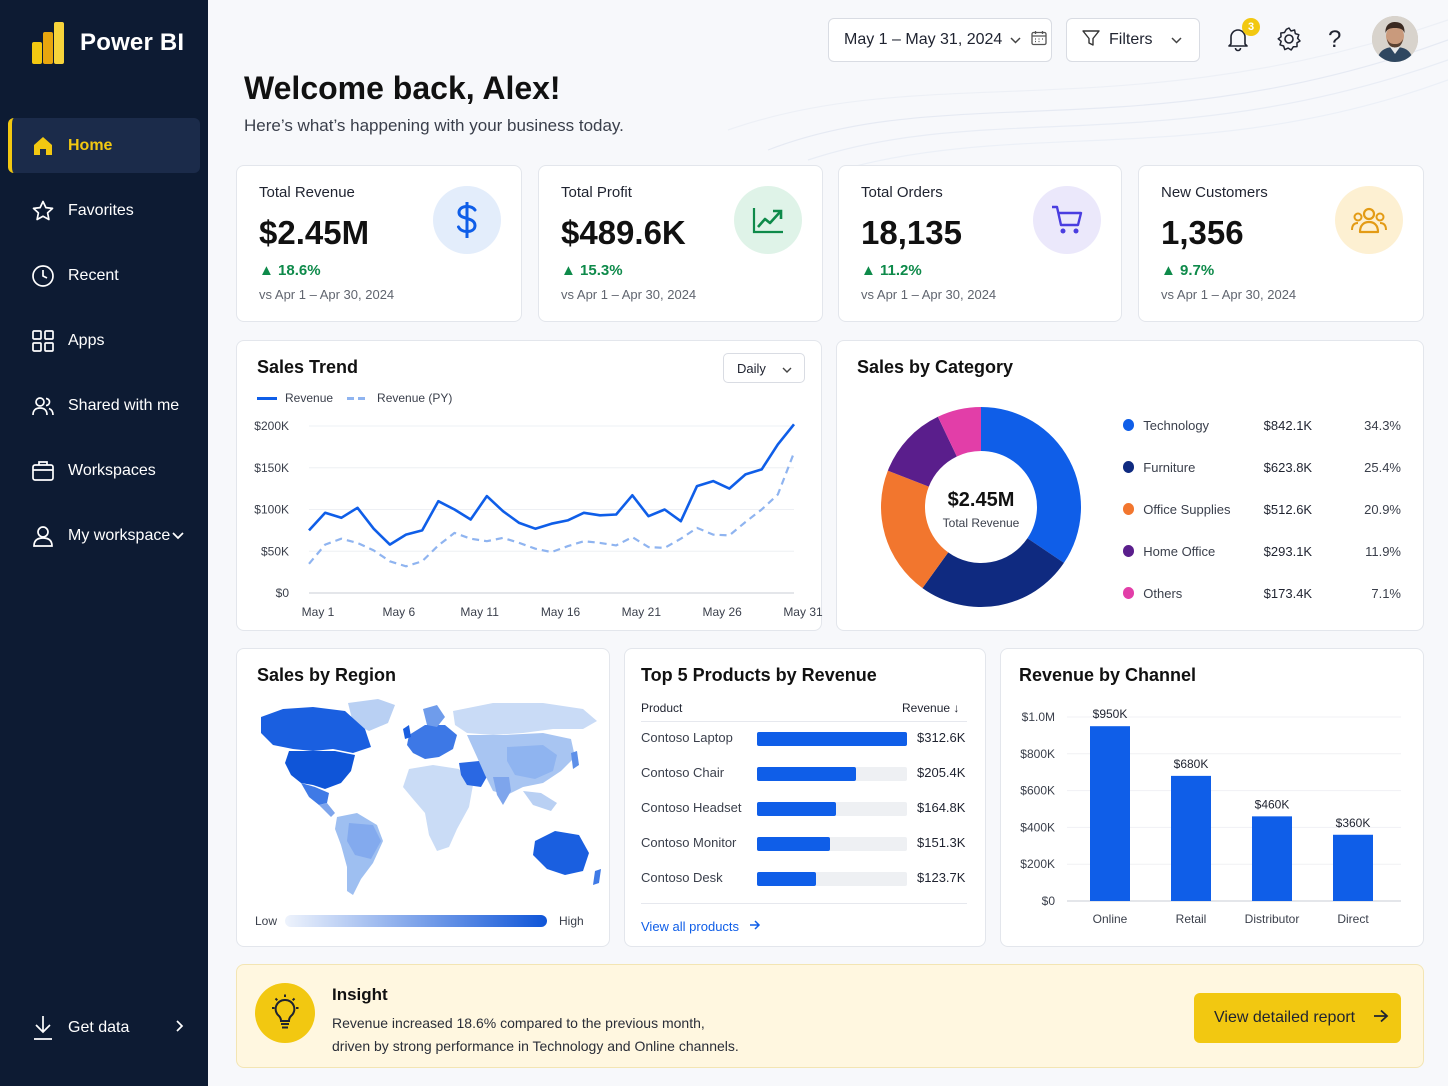 The width and height of the screenshot is (1448, 1086). What do you see at coordinates (1353, 823) in the screenshot?
I see `channel-data-label: $360K` at bounding box center [1353, 823].